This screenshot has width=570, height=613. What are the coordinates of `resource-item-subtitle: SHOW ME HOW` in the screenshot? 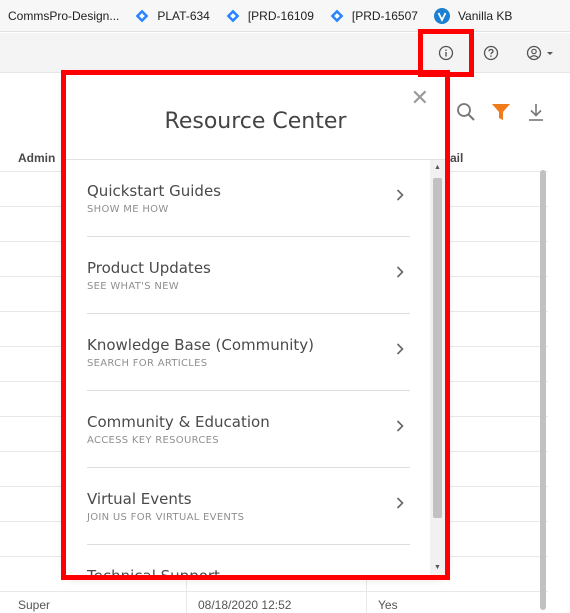 It's located at (128, 209).